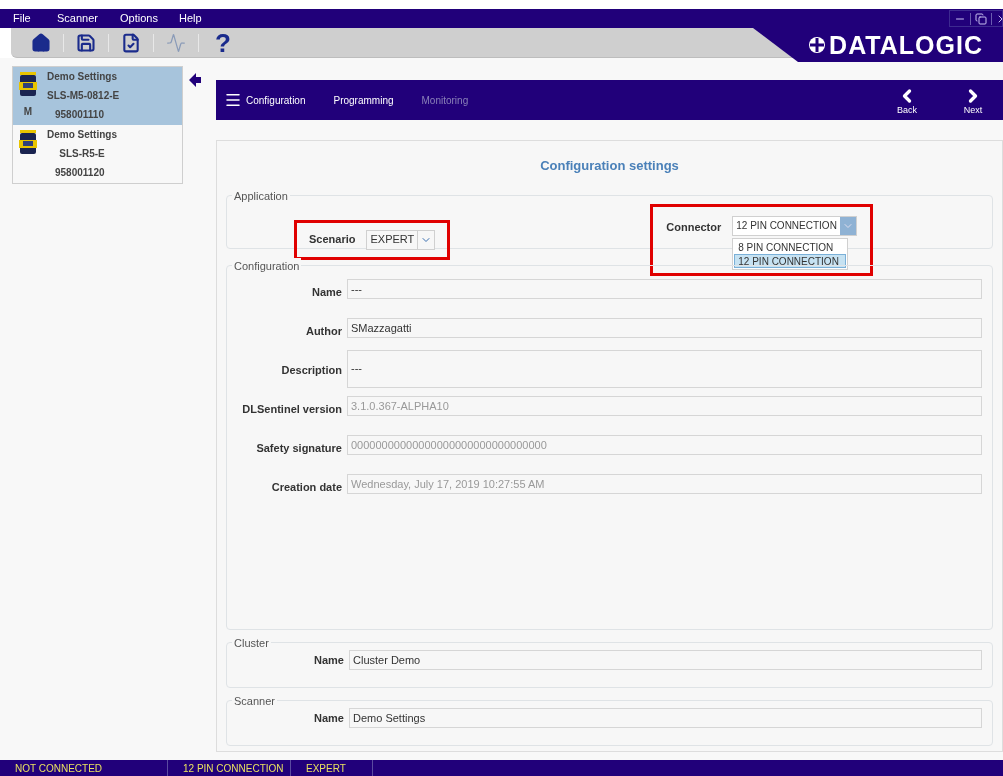 Image resolution: width=1003 pixels, height=776 pixels. Describe the element at coordinates (665, 660) in the screenshot. I see `text-field: Cluster Demo` at that location.